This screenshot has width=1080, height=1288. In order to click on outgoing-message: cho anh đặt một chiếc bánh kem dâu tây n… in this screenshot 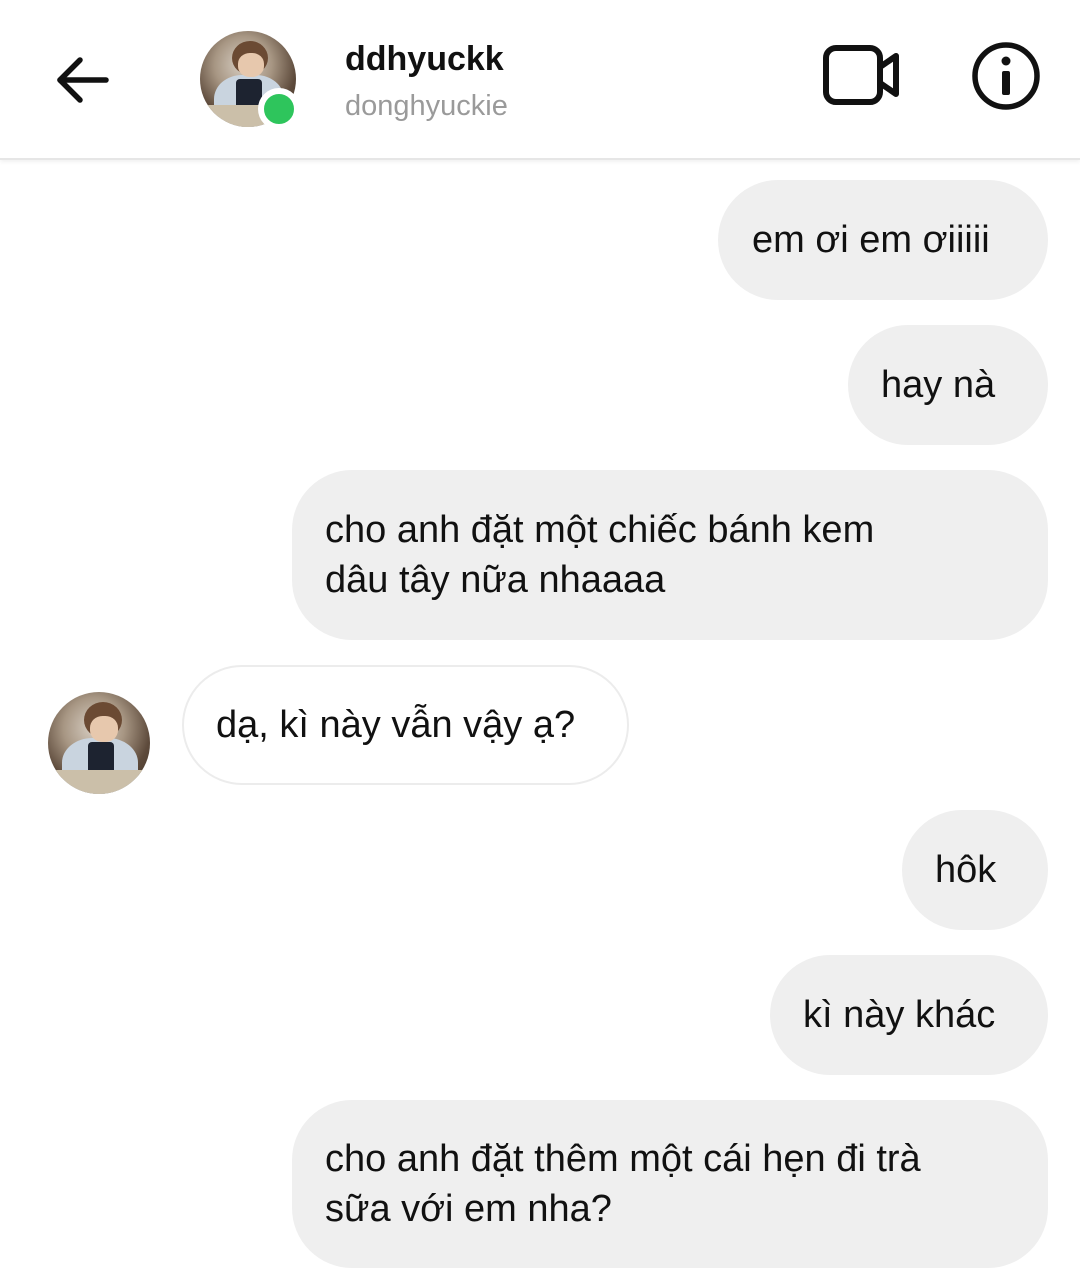, I will do `click(670, 555)`.